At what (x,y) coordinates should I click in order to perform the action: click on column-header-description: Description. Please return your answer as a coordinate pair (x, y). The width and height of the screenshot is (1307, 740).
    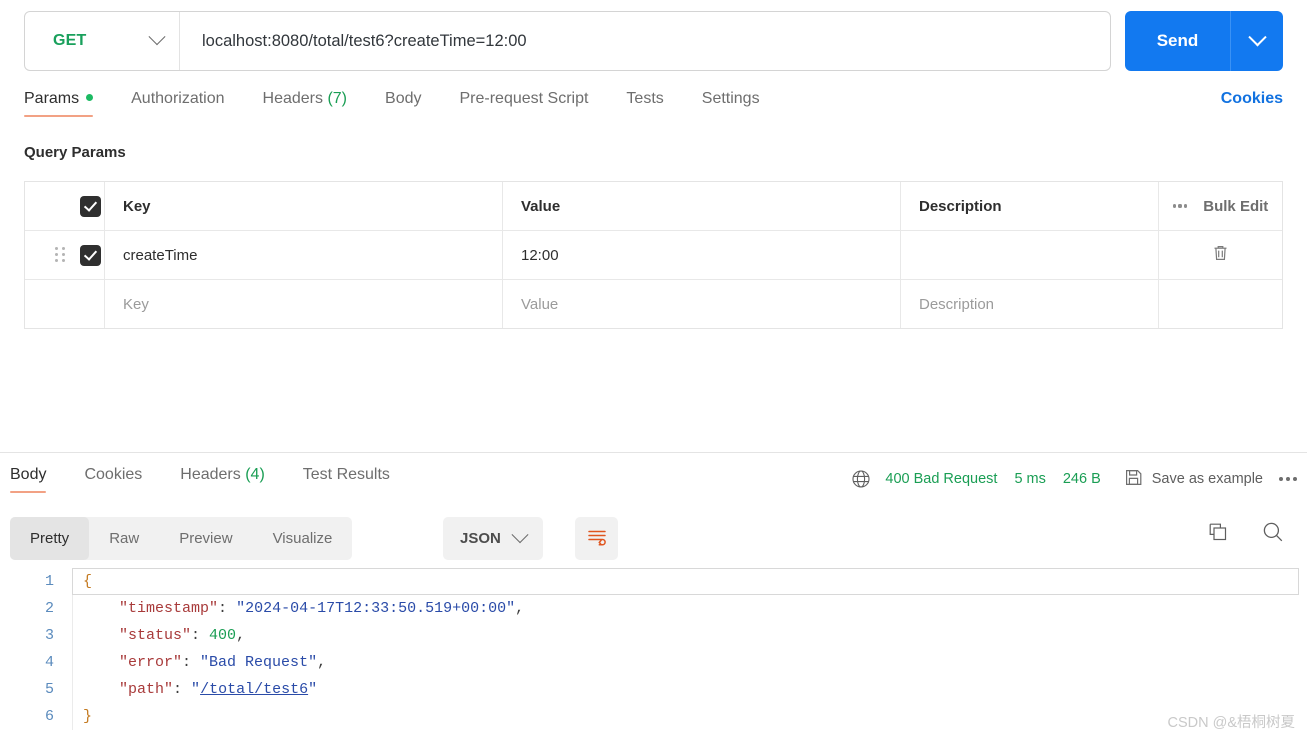
    Looking at the image, I should click on (1030, 206).